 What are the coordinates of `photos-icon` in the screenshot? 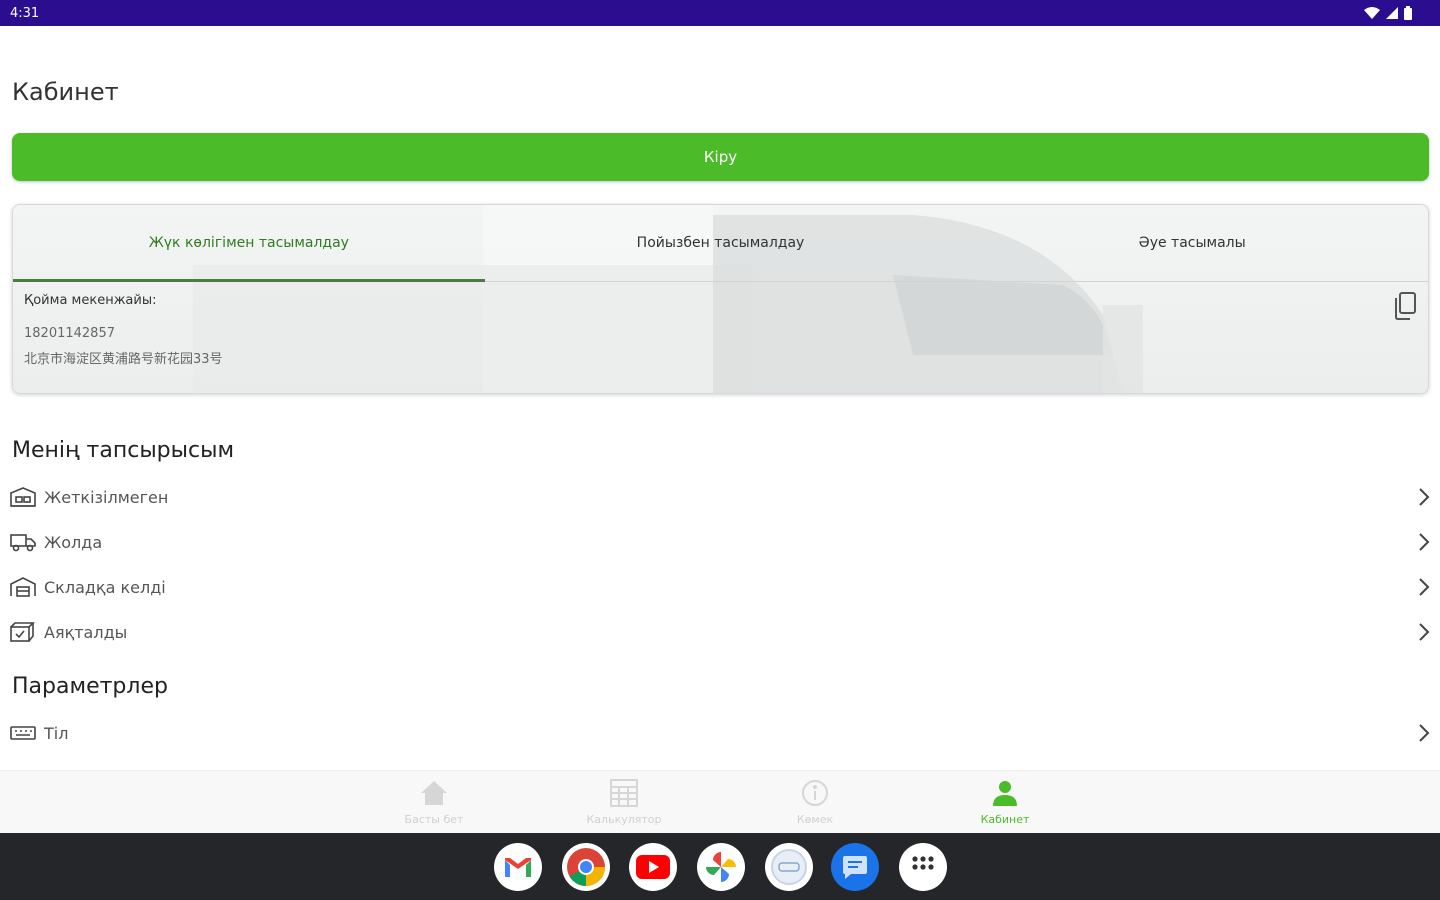 It's located at (721, 867).